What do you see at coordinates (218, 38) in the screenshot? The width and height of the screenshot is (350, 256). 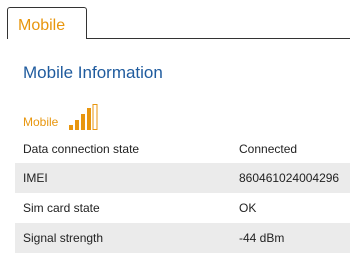 I see `tab-baseline` at bounding box center [218, 38].